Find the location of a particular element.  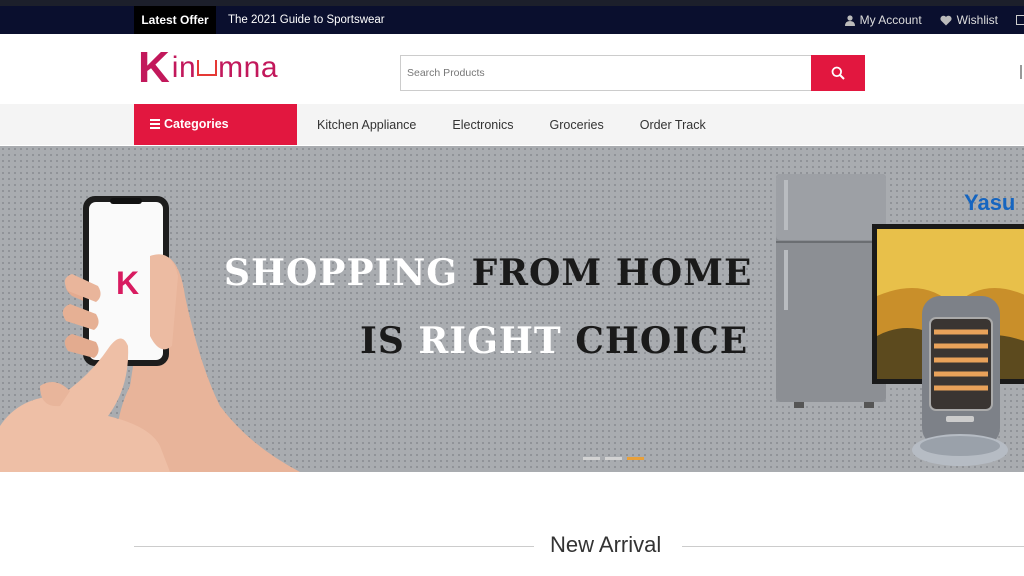

logo-text-a: in is located at coordinates (184, 67).